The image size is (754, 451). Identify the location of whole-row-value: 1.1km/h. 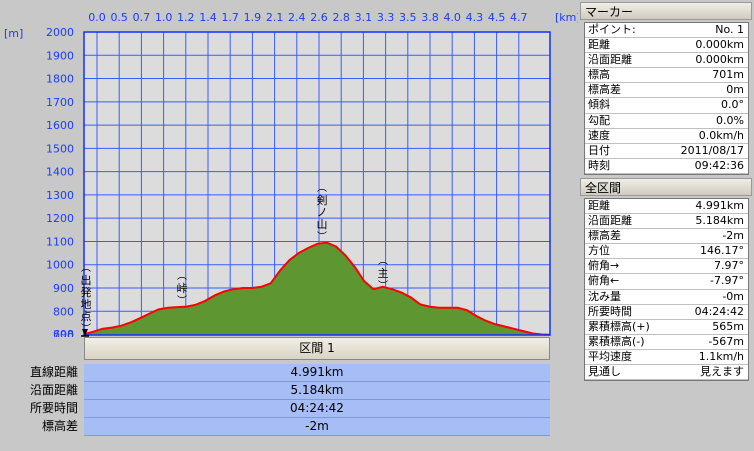
(721, 356).